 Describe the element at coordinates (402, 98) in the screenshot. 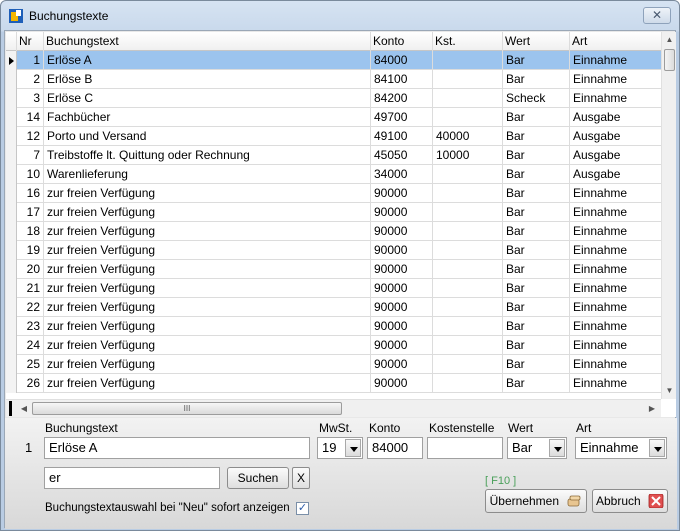

I see `cell-konto: 84200` at that location.